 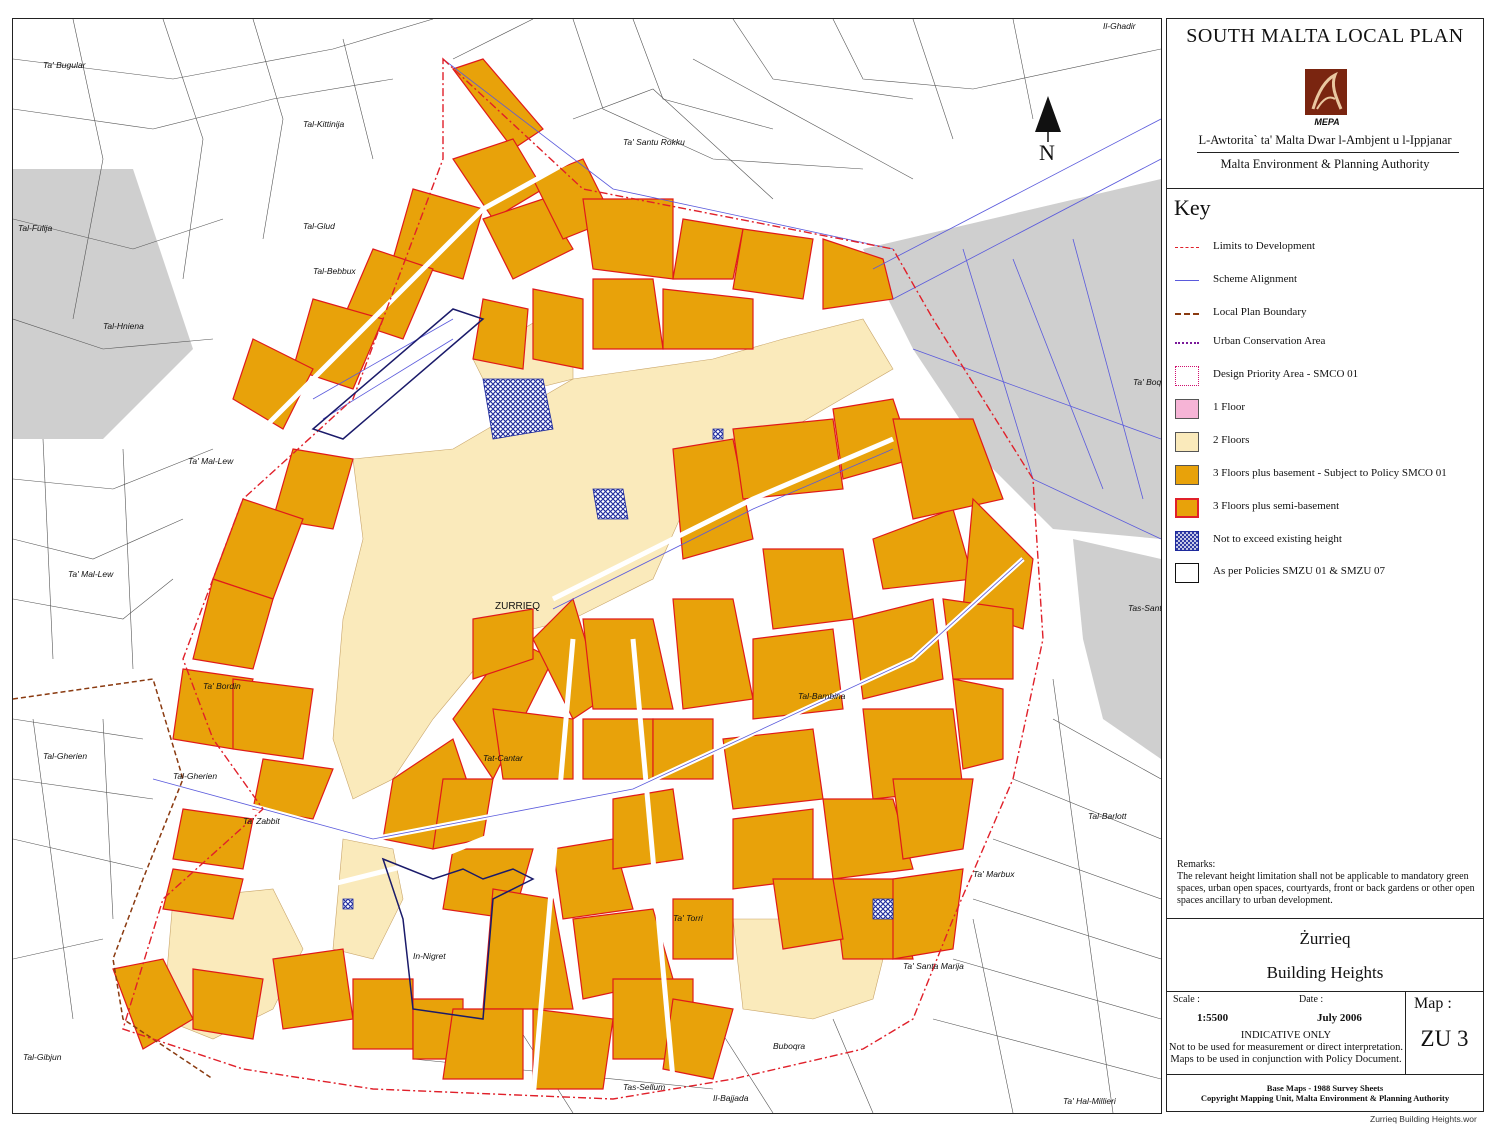 I want to click on place-label: Ta' Hal-Millieri, so click(x=1090, y=1101).